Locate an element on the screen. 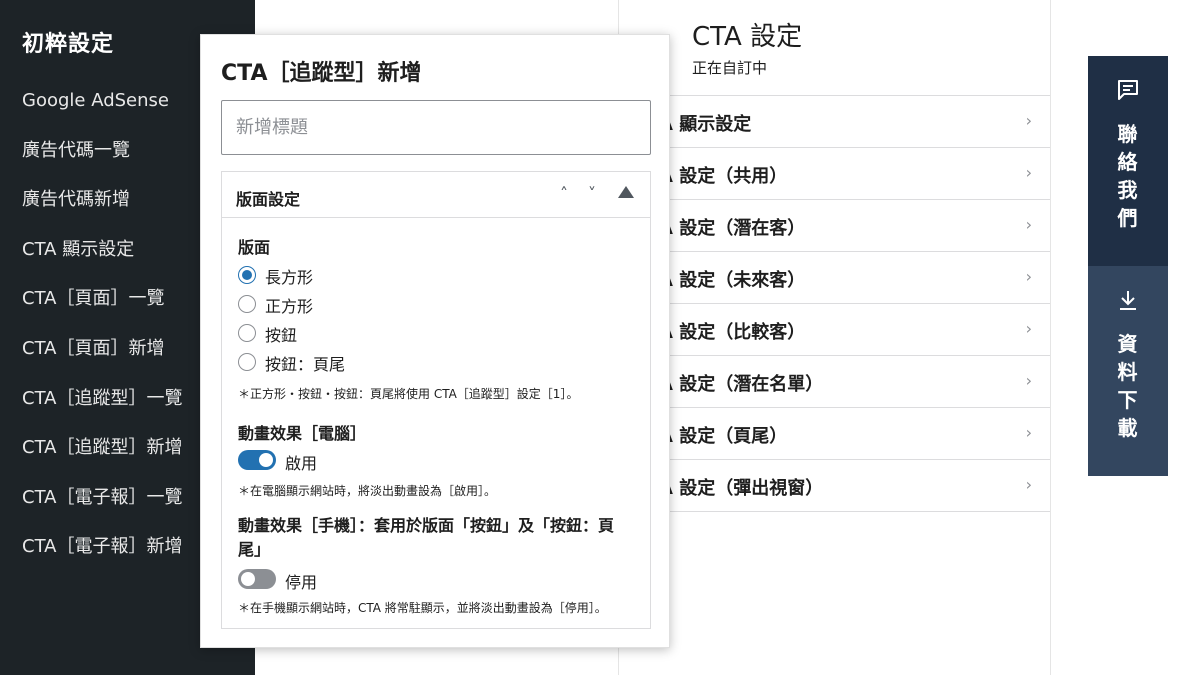  animation-mobile-note: ＊在手機顯示網站時，CTA 將常駐顯示，並將淡出動畫設為［停用］。 is located at coordinates (422, 608).